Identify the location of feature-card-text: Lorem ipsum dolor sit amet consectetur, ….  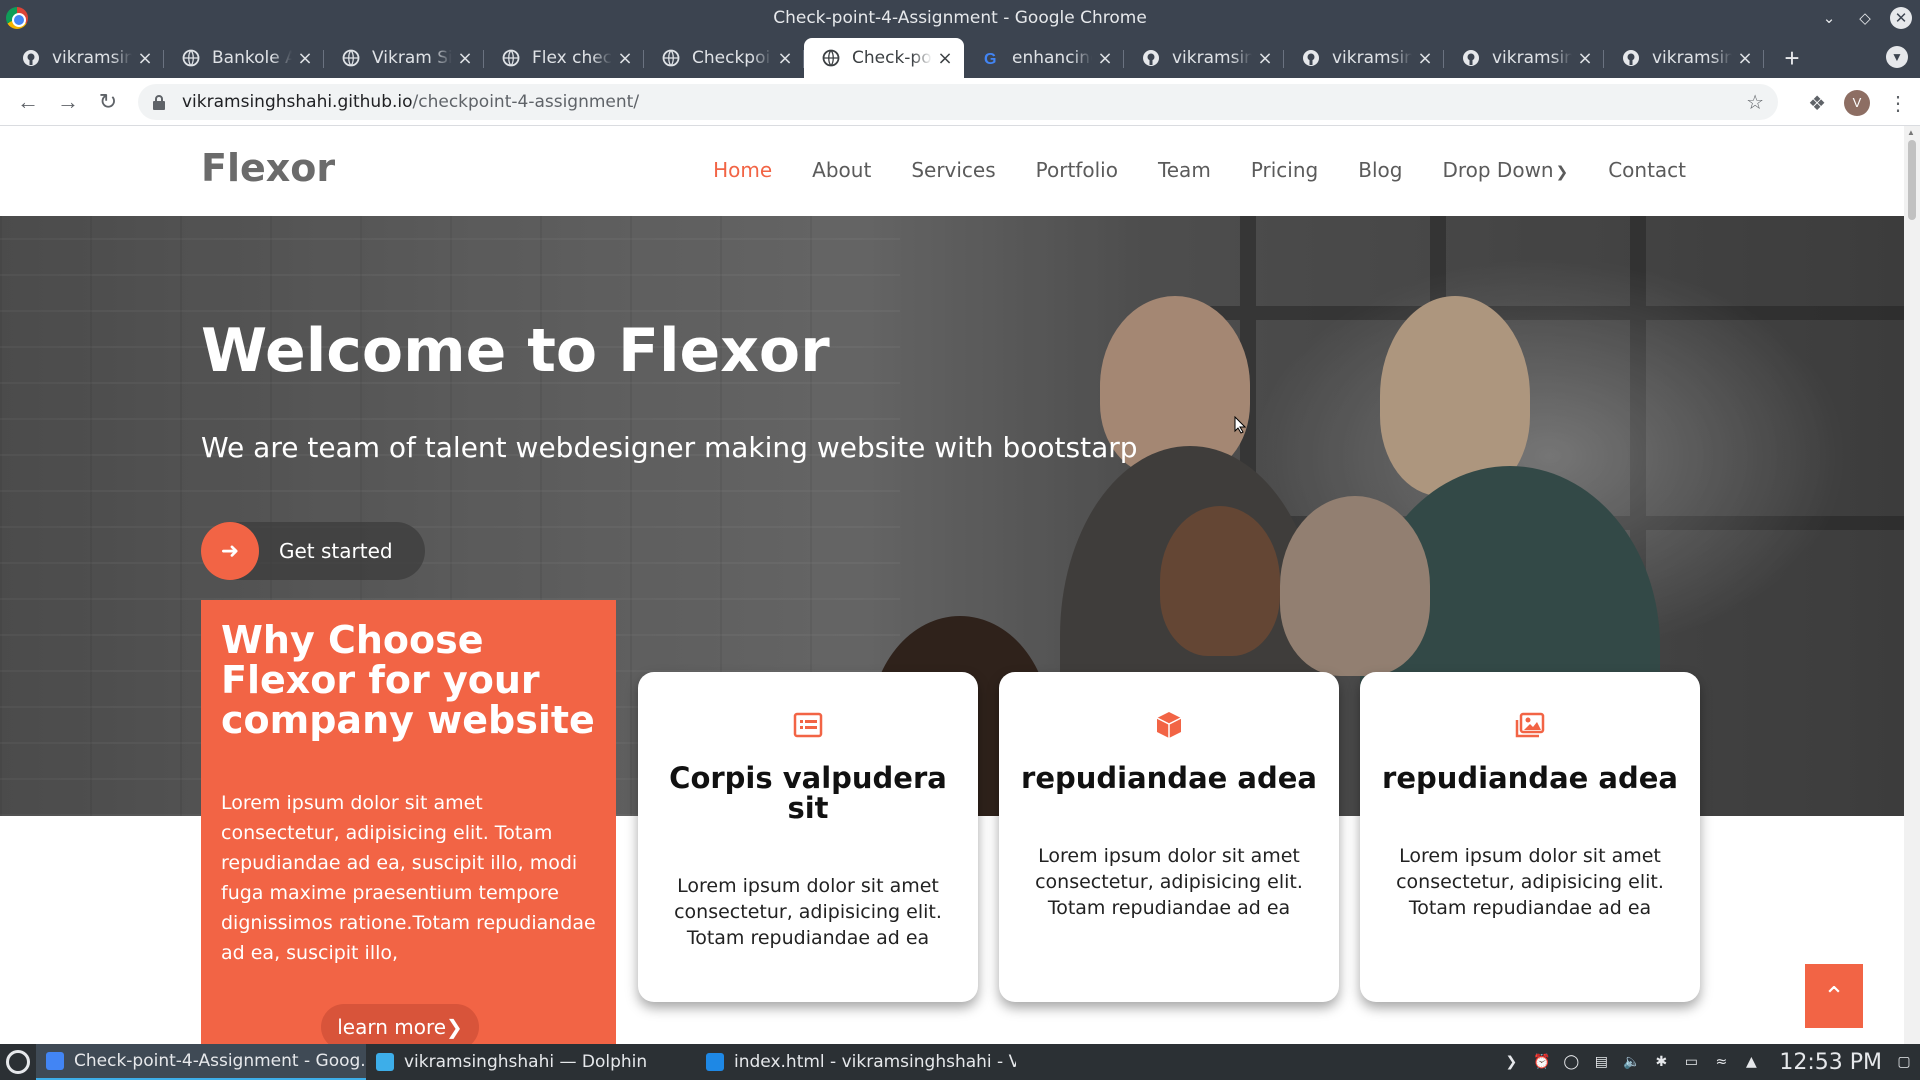
(1530, 882).